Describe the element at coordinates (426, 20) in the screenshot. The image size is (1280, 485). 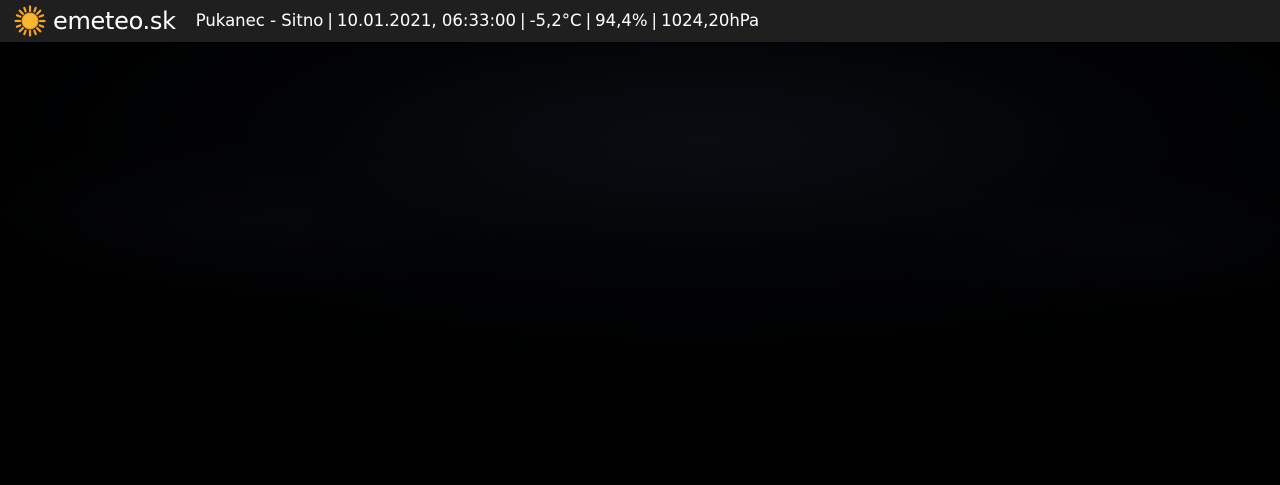
I see `datetime-label: 10.01.2021, 06:33:00` at that location.